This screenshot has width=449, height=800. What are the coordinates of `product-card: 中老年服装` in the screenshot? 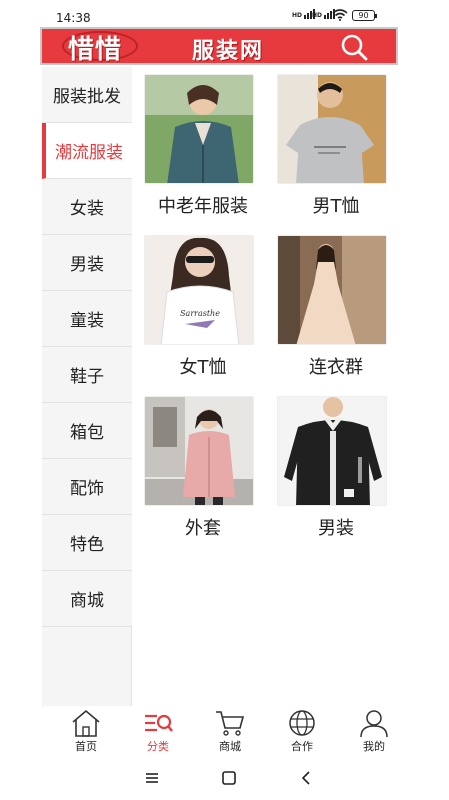 It's located at (203, 145).